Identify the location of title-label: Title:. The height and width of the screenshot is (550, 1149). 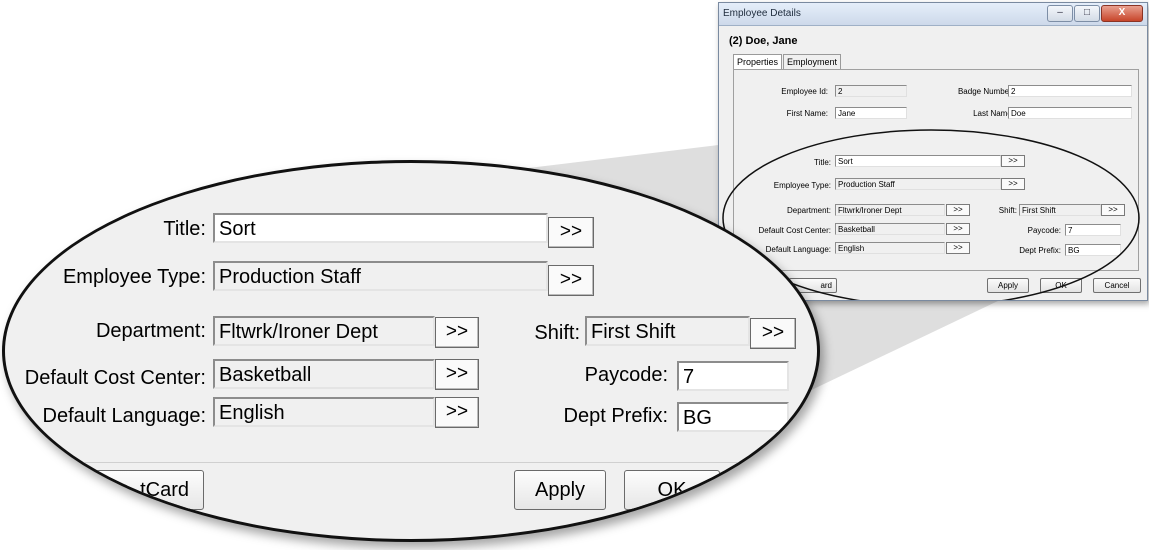
(184, 229).